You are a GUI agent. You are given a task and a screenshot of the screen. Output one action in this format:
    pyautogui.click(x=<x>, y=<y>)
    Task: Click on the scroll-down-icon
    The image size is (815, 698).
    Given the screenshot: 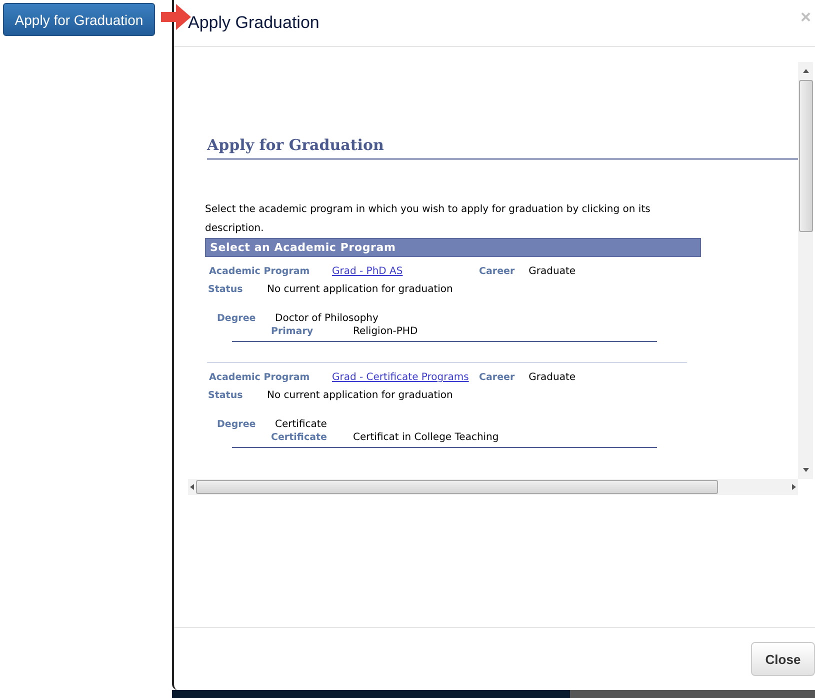 What is the action you would take?
    pyautogui.click(x=806, y=470)
    